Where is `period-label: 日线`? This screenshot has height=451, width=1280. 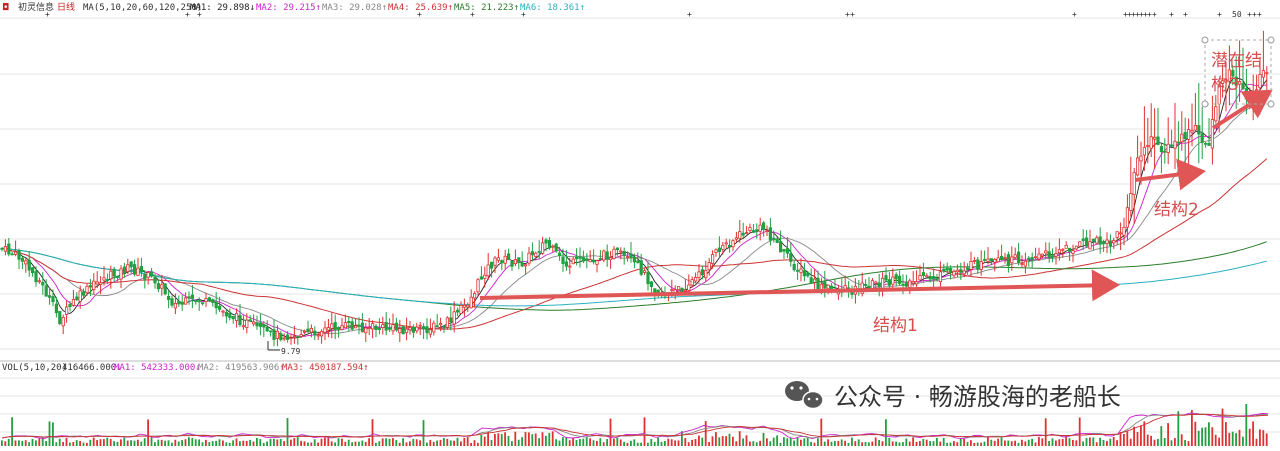 period-label: 日线 is located at coordinates (66, 7).